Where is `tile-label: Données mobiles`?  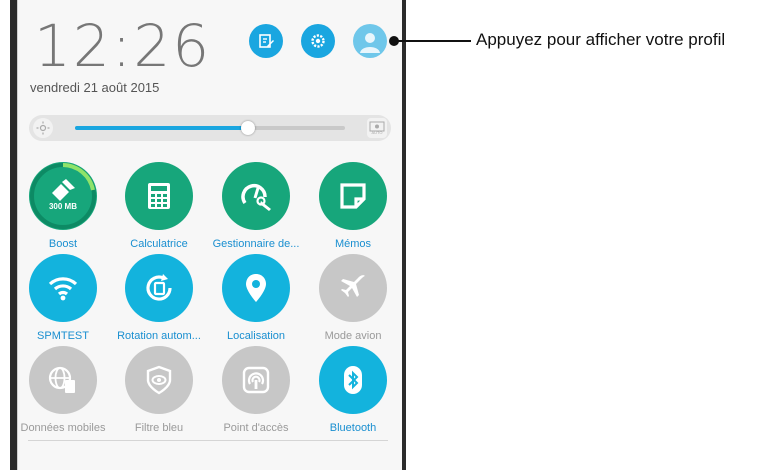 tile-label: Données mobiles is located at coordinates (63, 428).